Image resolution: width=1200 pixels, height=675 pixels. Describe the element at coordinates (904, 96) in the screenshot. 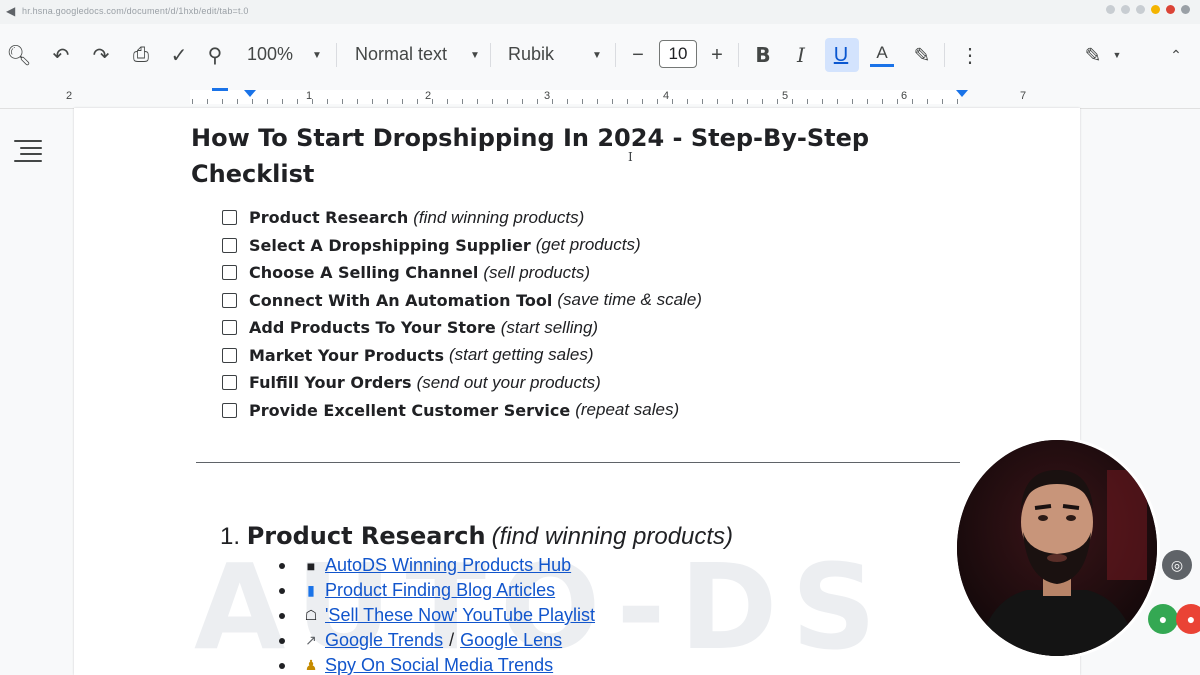

I see `ruler-number: 6` at that location.